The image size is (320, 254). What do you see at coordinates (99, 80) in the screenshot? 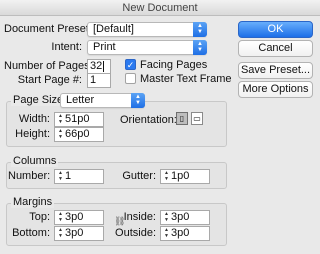
I see `start-page-field: 1` at bounding box center [99, 80].